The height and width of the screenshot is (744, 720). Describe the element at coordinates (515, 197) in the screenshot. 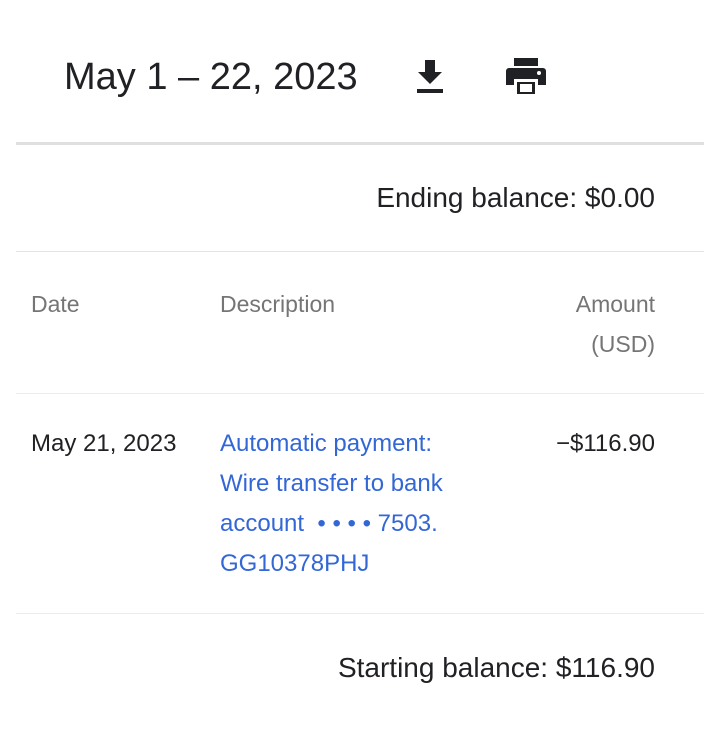

I see `ending-balance: Ending balance: $0.00` at that location.